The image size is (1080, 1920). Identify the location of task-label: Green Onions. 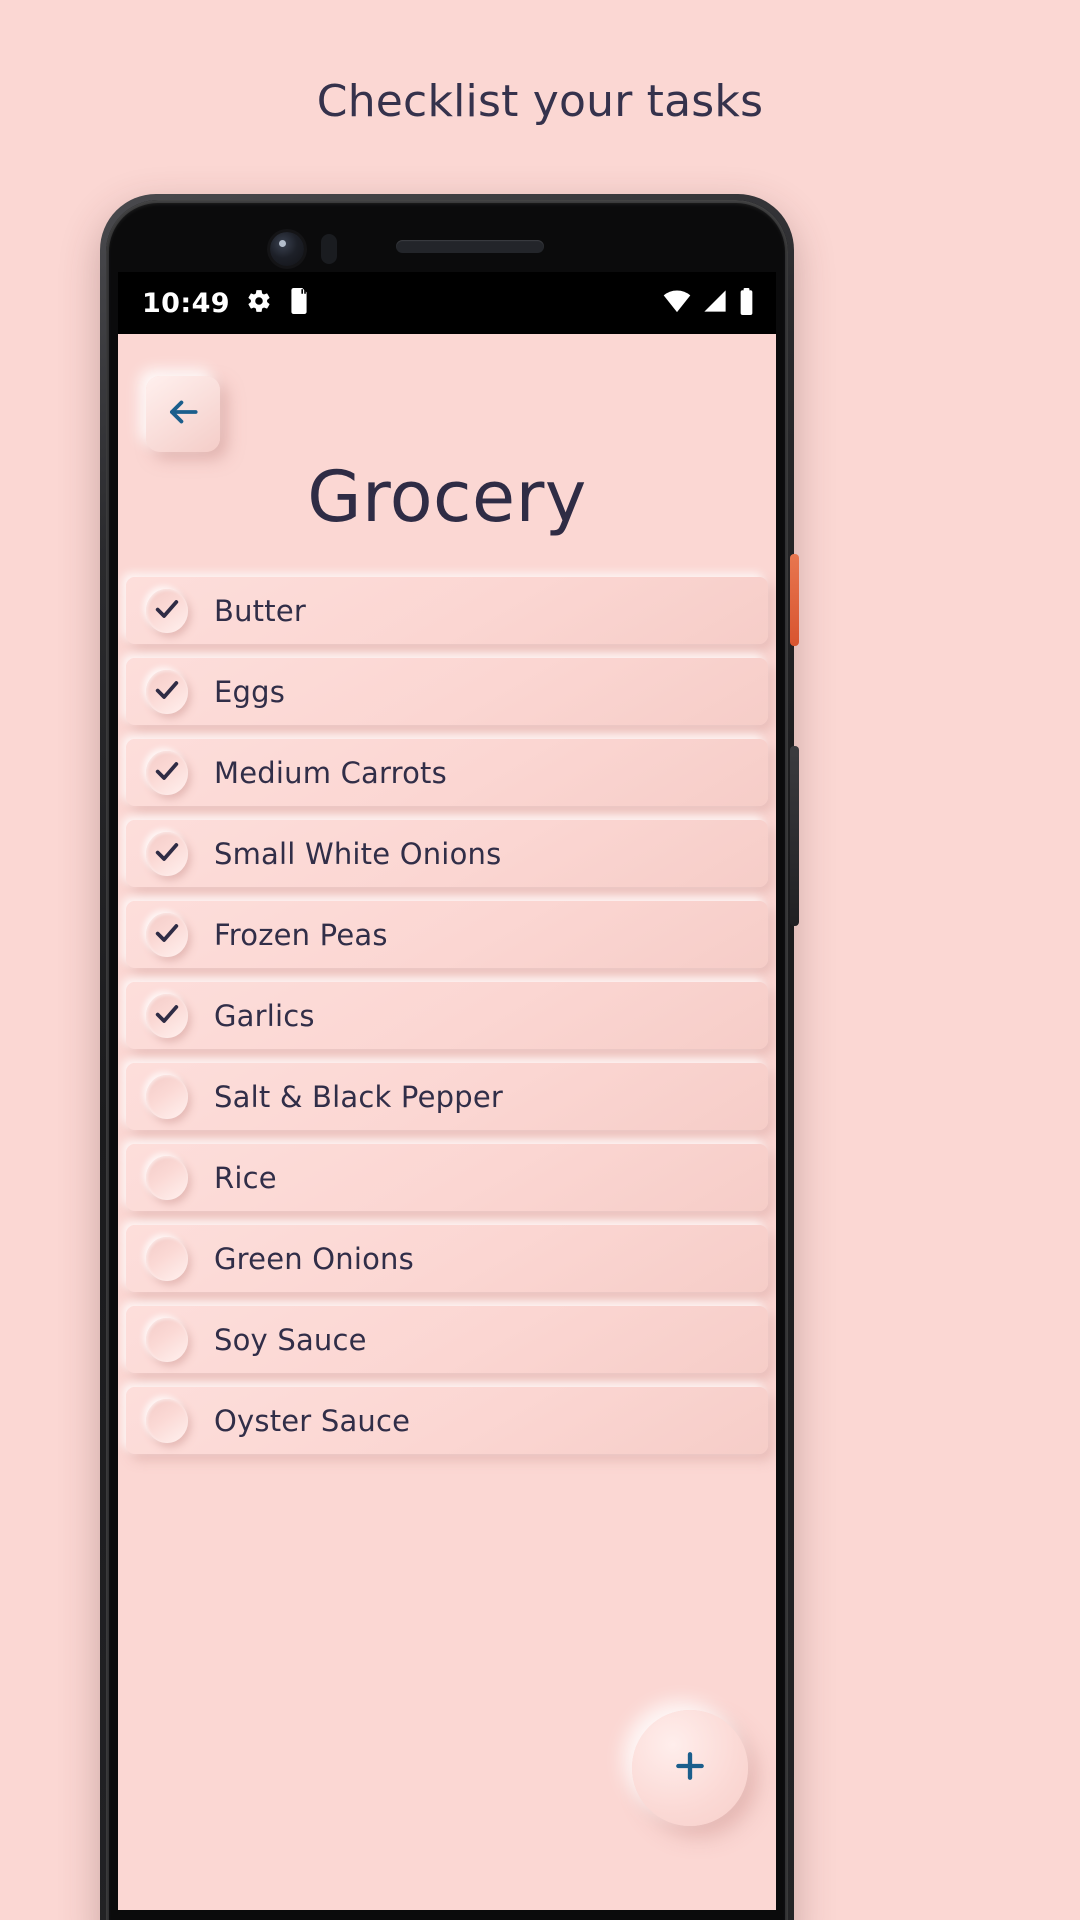
(314, 1258).